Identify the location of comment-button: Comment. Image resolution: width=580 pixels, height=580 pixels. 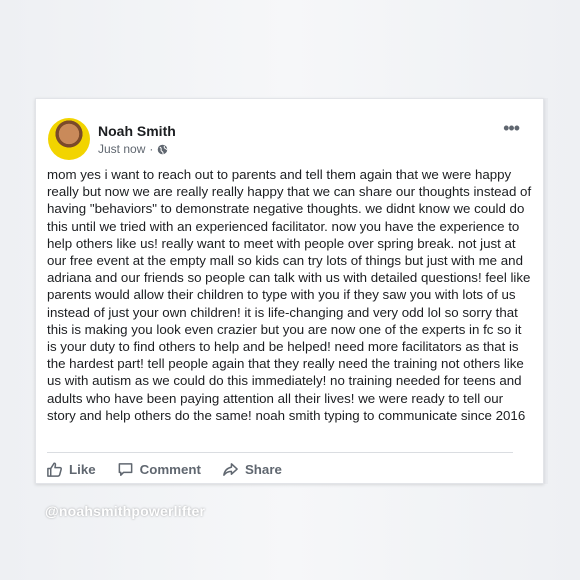
(159, 469).